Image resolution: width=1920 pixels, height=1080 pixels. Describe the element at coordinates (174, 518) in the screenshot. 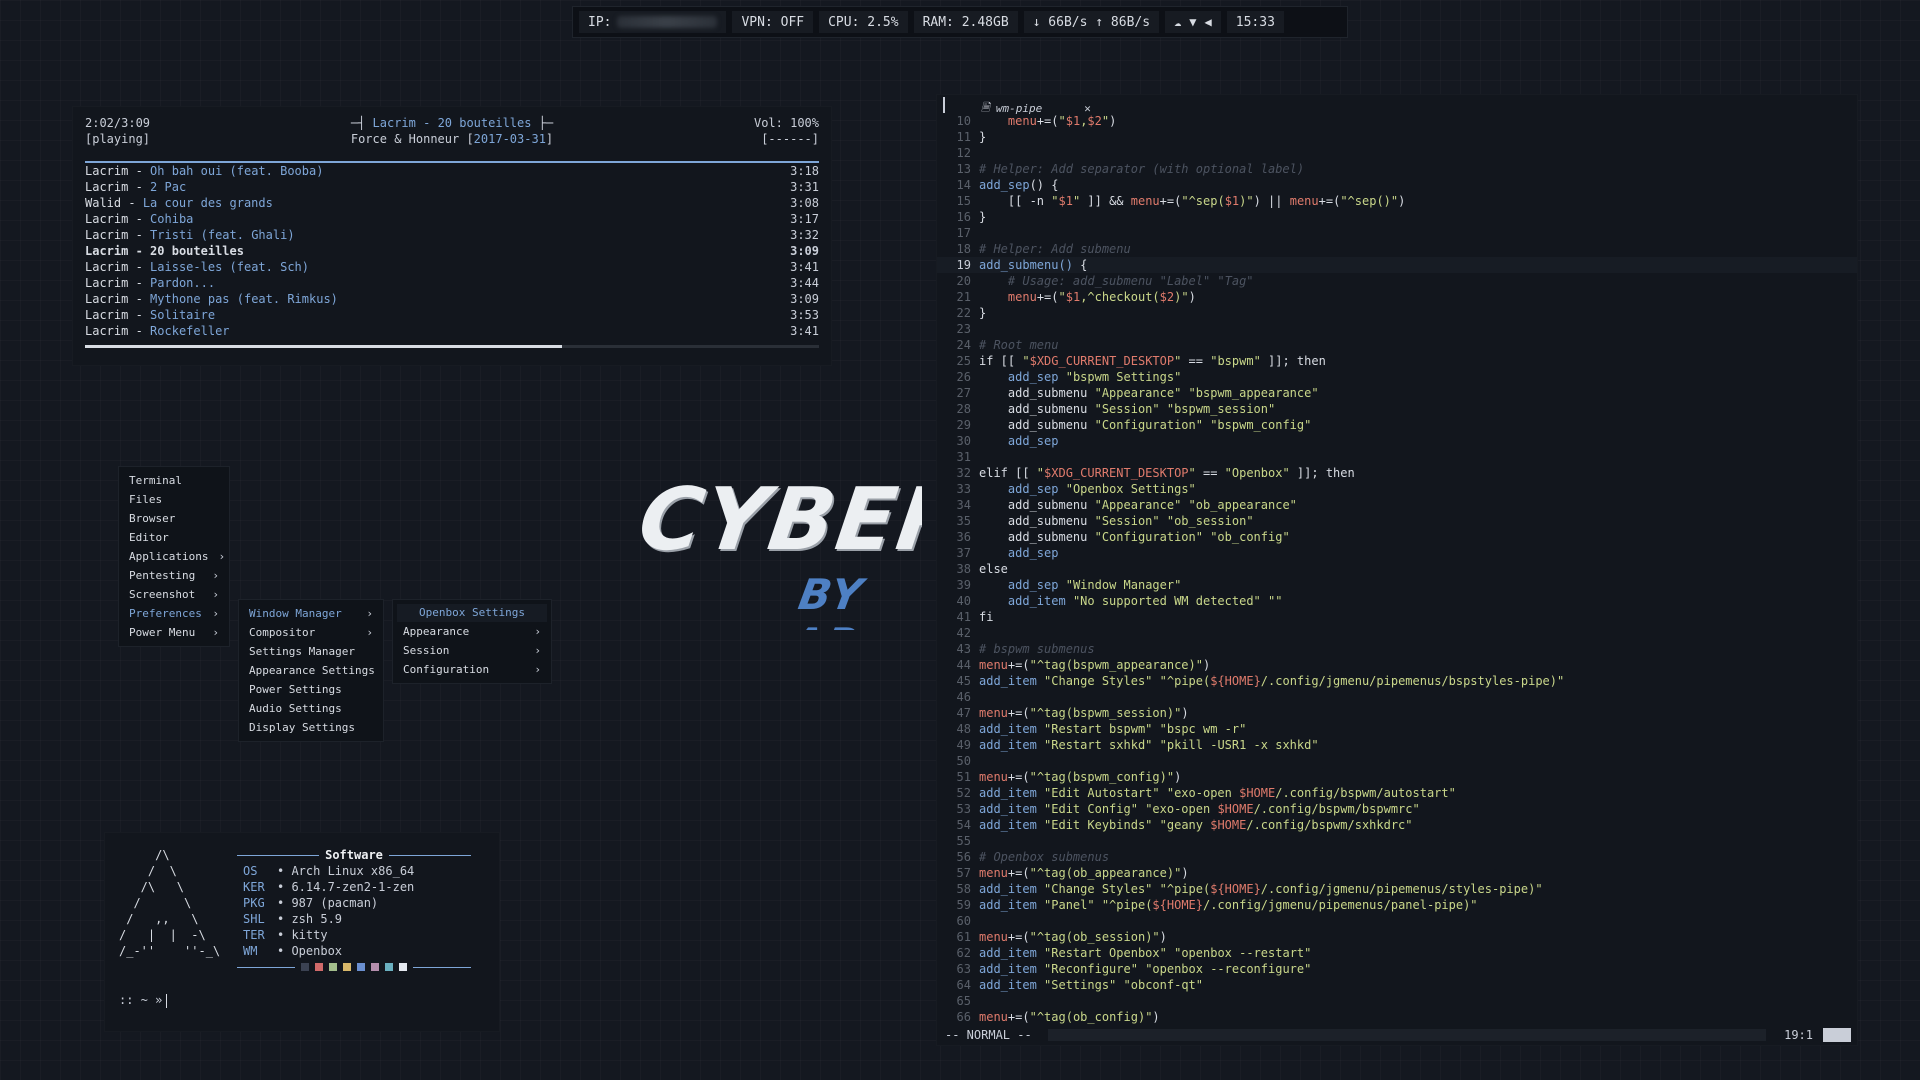

I see `menu-item: Browser` at that location.